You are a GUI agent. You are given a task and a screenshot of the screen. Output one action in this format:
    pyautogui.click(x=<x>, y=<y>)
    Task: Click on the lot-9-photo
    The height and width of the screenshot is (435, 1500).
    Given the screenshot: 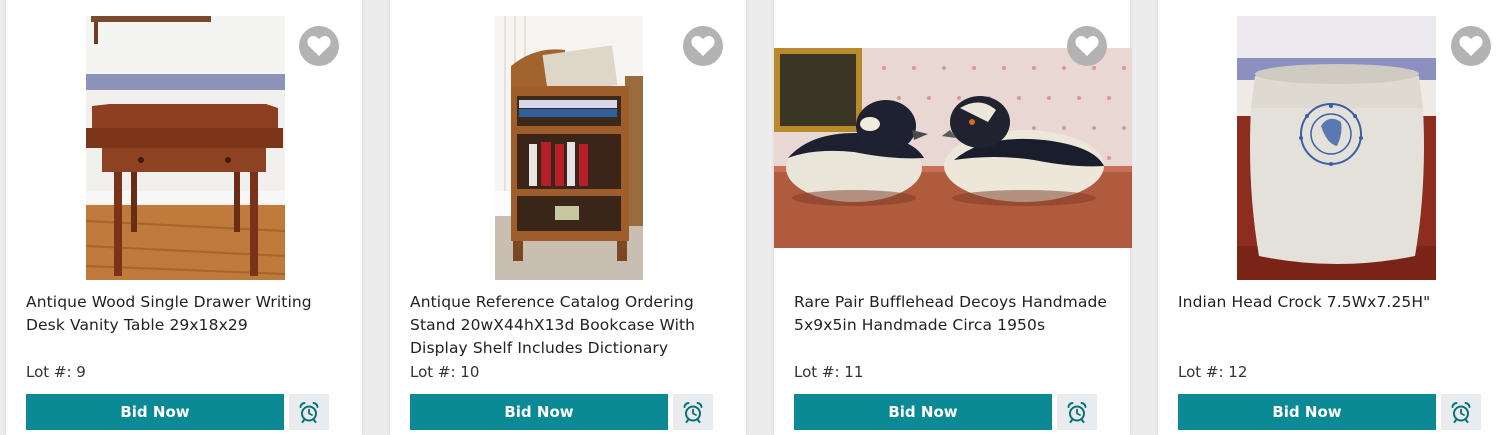 What is the action you would take?
    pyautogui.click(x=185, y=148)
    